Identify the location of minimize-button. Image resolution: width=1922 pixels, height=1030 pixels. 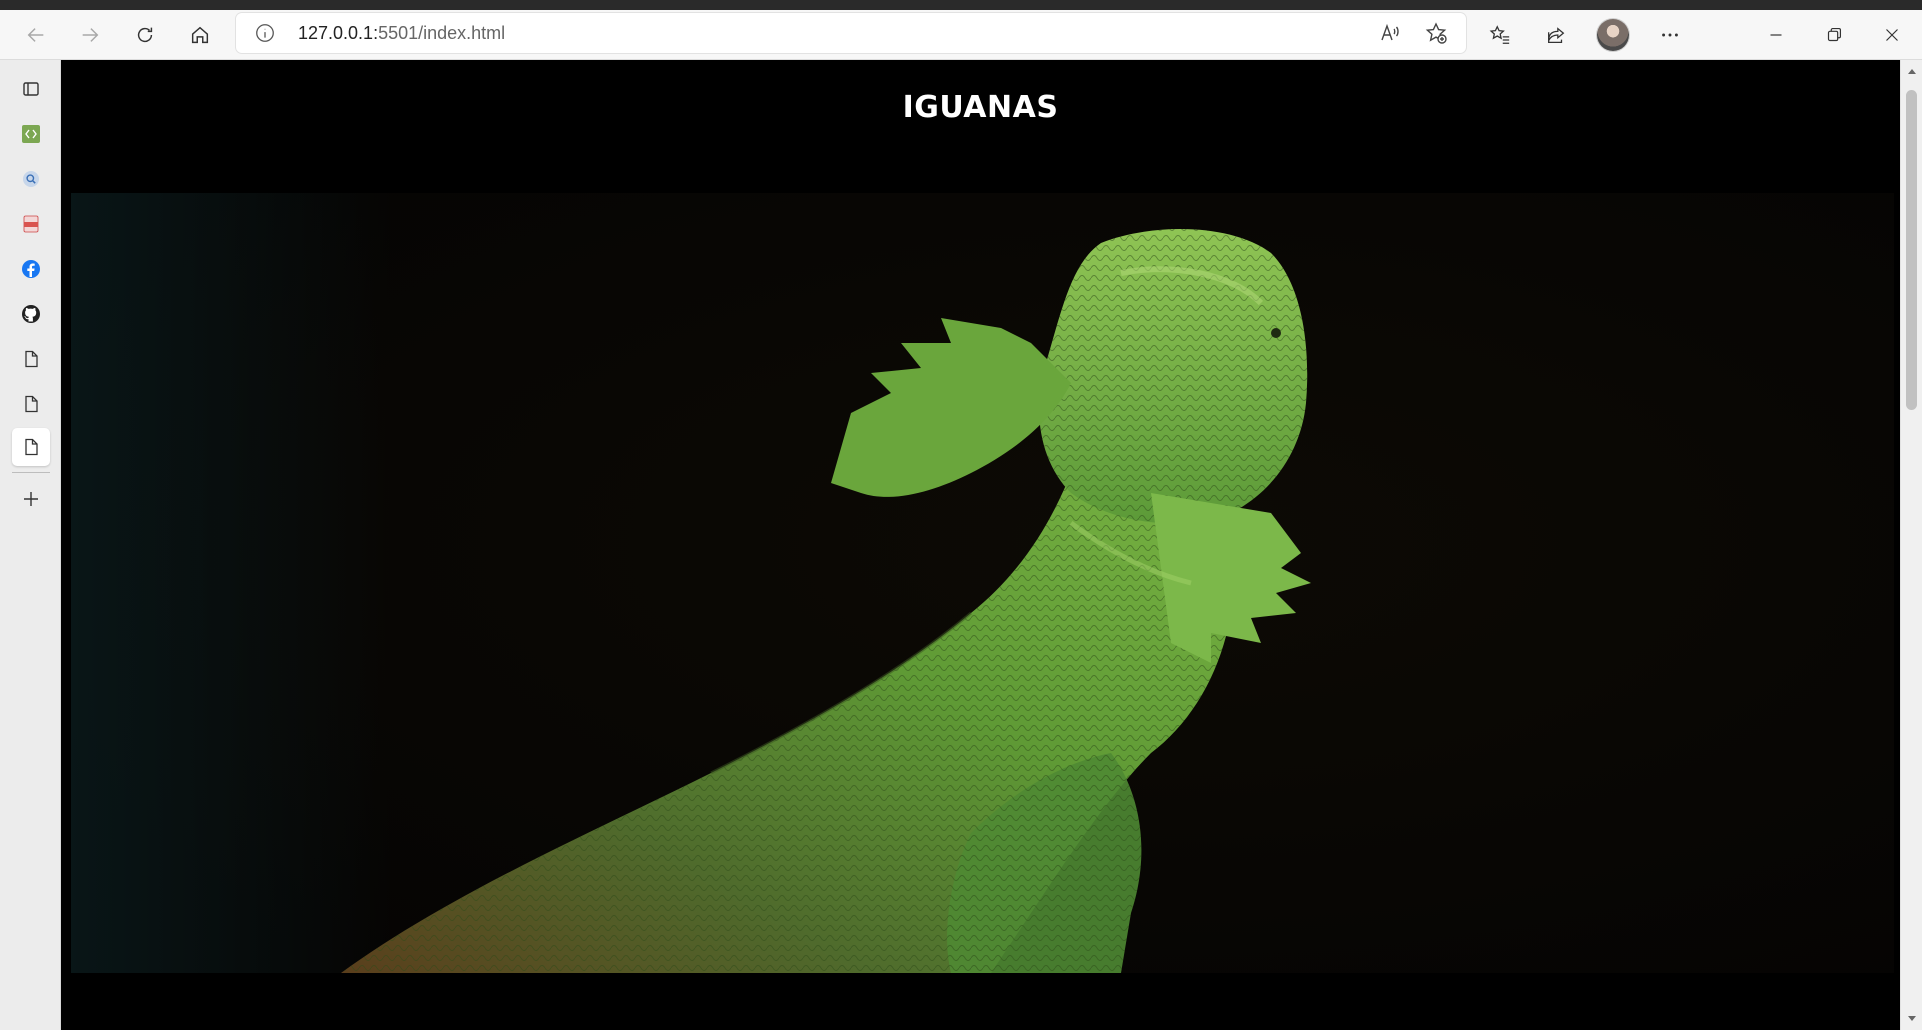
(1776, 35).